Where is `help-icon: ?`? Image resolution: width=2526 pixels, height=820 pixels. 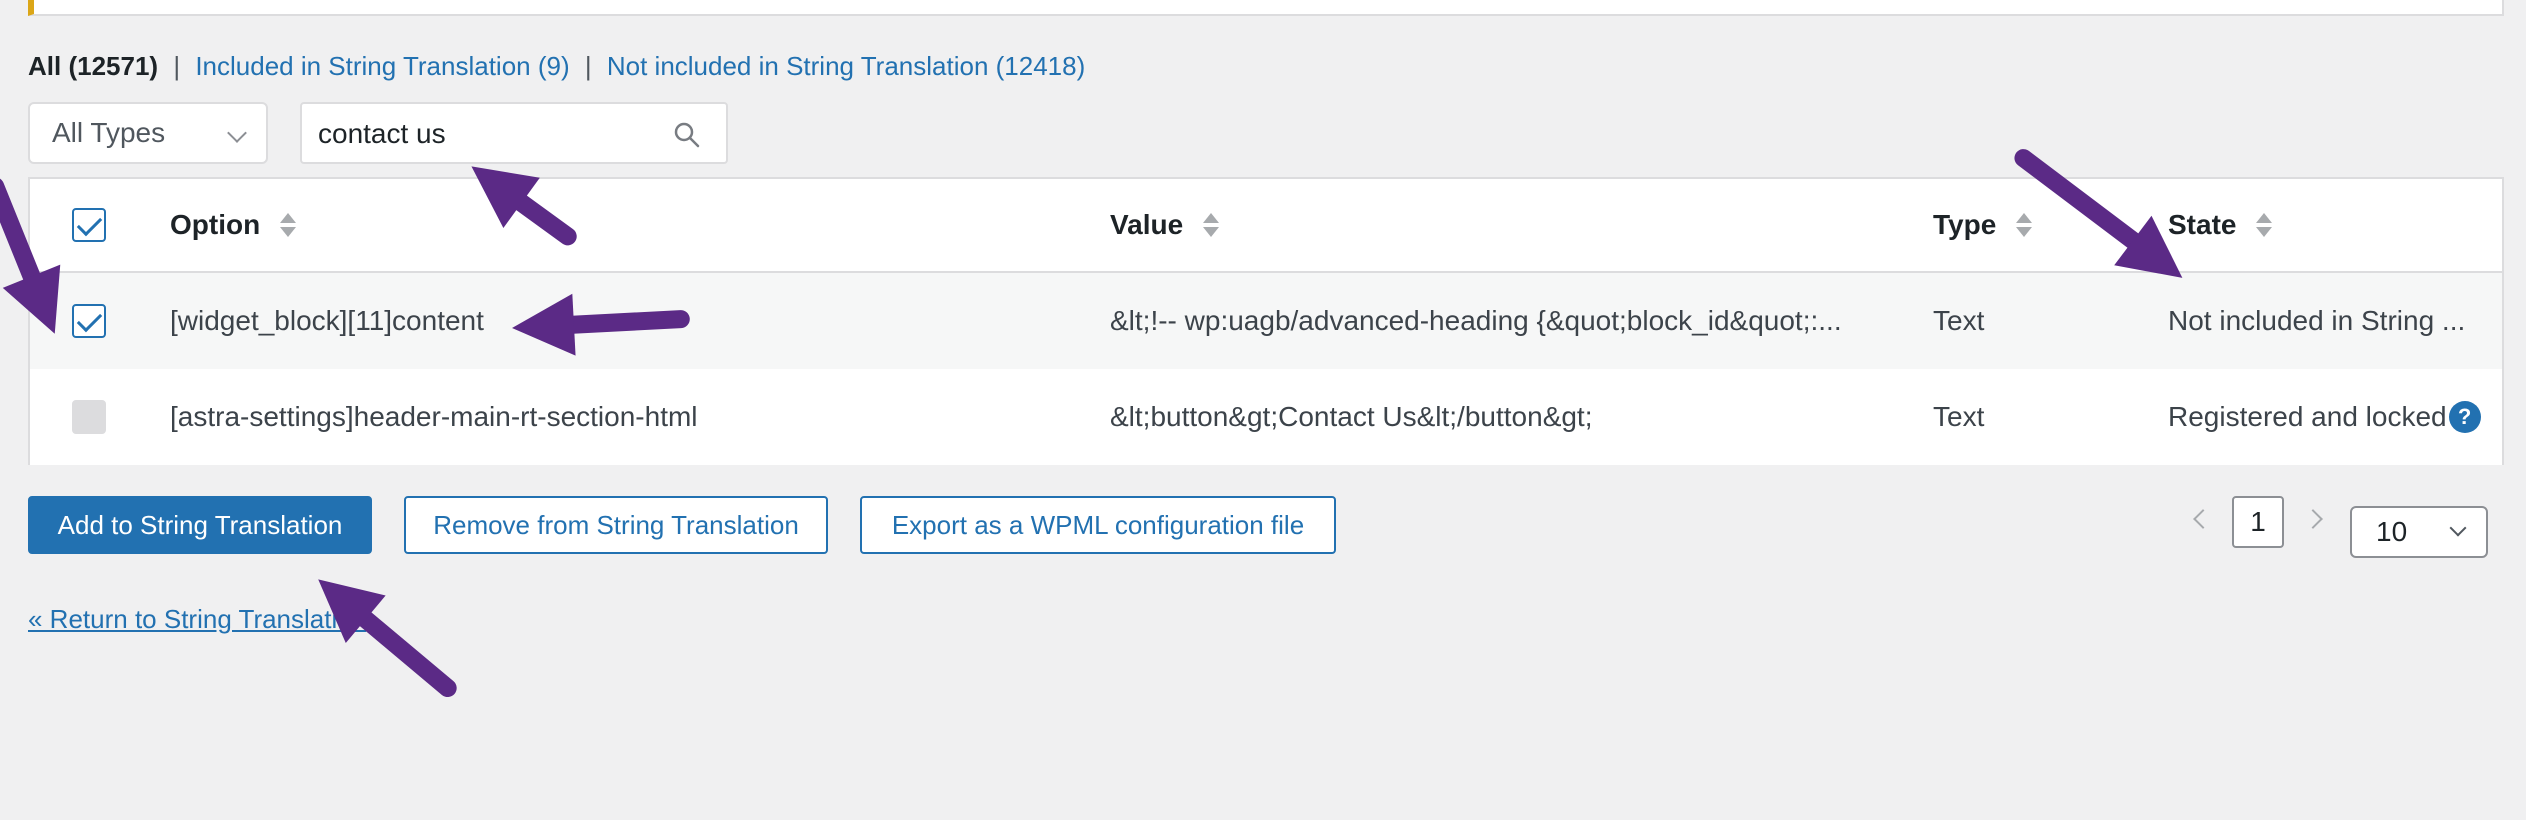 help-icon: ? is located at coordinates (2464, 417).